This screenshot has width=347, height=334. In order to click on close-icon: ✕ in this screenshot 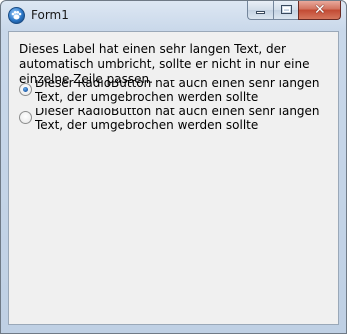, I will do `click(320, 10)`.